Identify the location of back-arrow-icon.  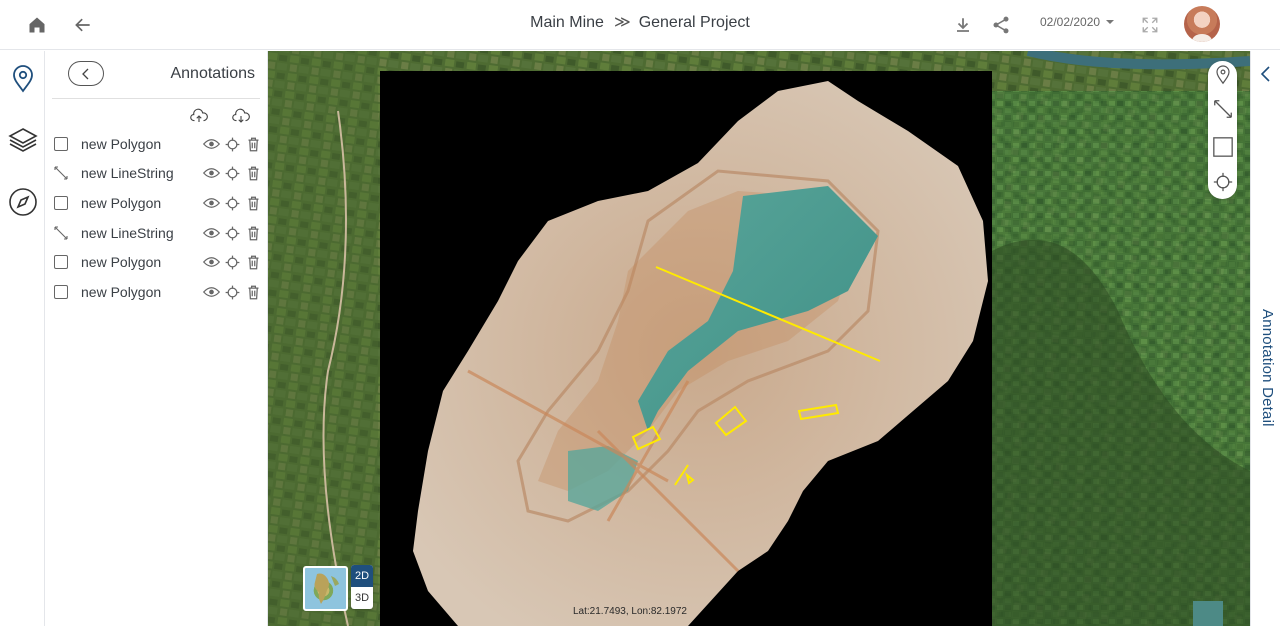
(83, 25).